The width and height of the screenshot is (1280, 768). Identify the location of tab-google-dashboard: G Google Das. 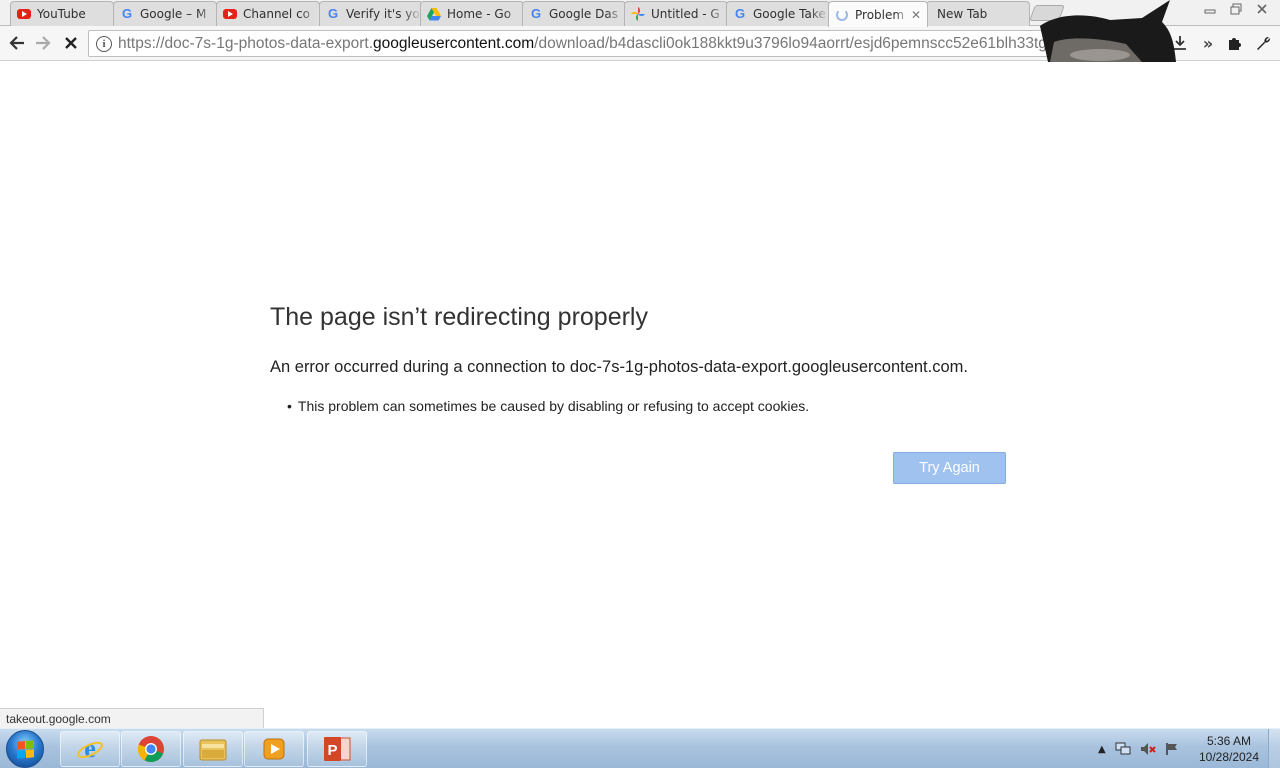
(574, 13).